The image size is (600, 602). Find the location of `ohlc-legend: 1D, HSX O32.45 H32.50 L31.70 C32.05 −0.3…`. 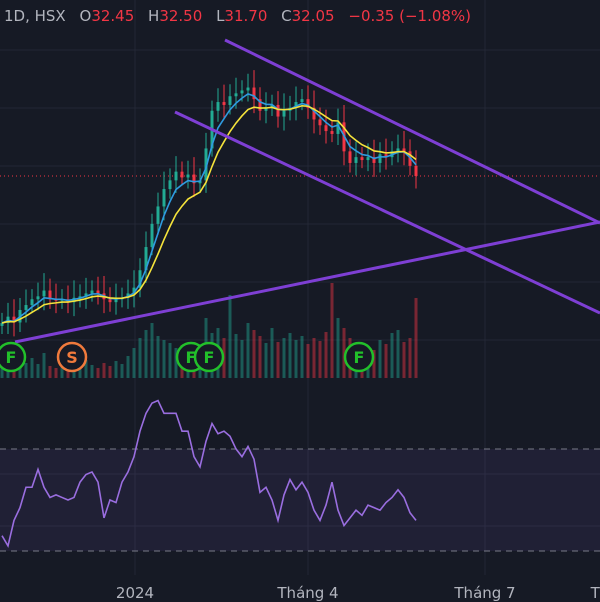

ohlc-legend: 1D, HSX O32.45 H32.50 L31.70 C32.05 −0.3… is located at coordinates (237, 16).